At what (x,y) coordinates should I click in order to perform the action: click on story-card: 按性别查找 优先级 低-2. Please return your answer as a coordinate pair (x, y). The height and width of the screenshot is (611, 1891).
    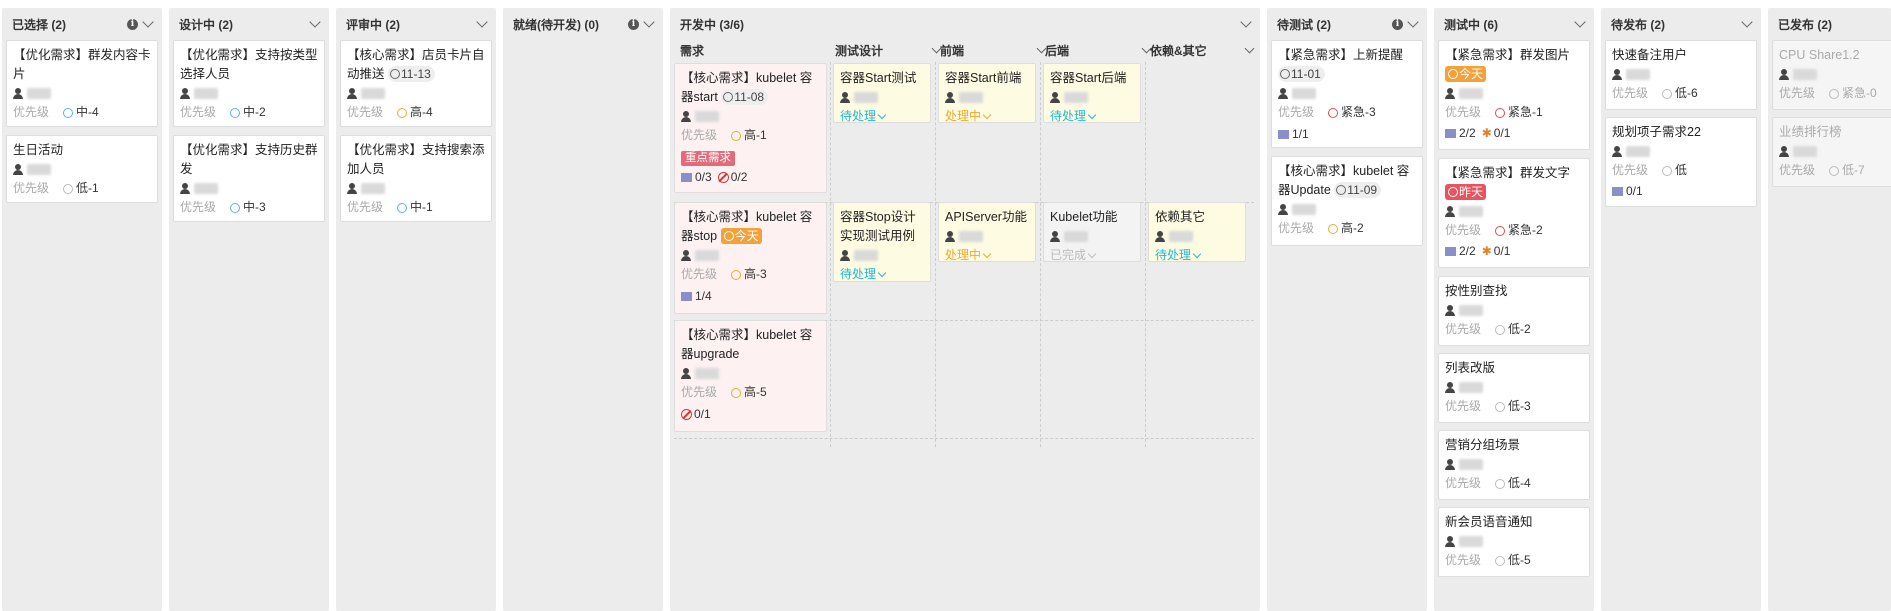
    Looking at the image, I should click on (1514, 311).